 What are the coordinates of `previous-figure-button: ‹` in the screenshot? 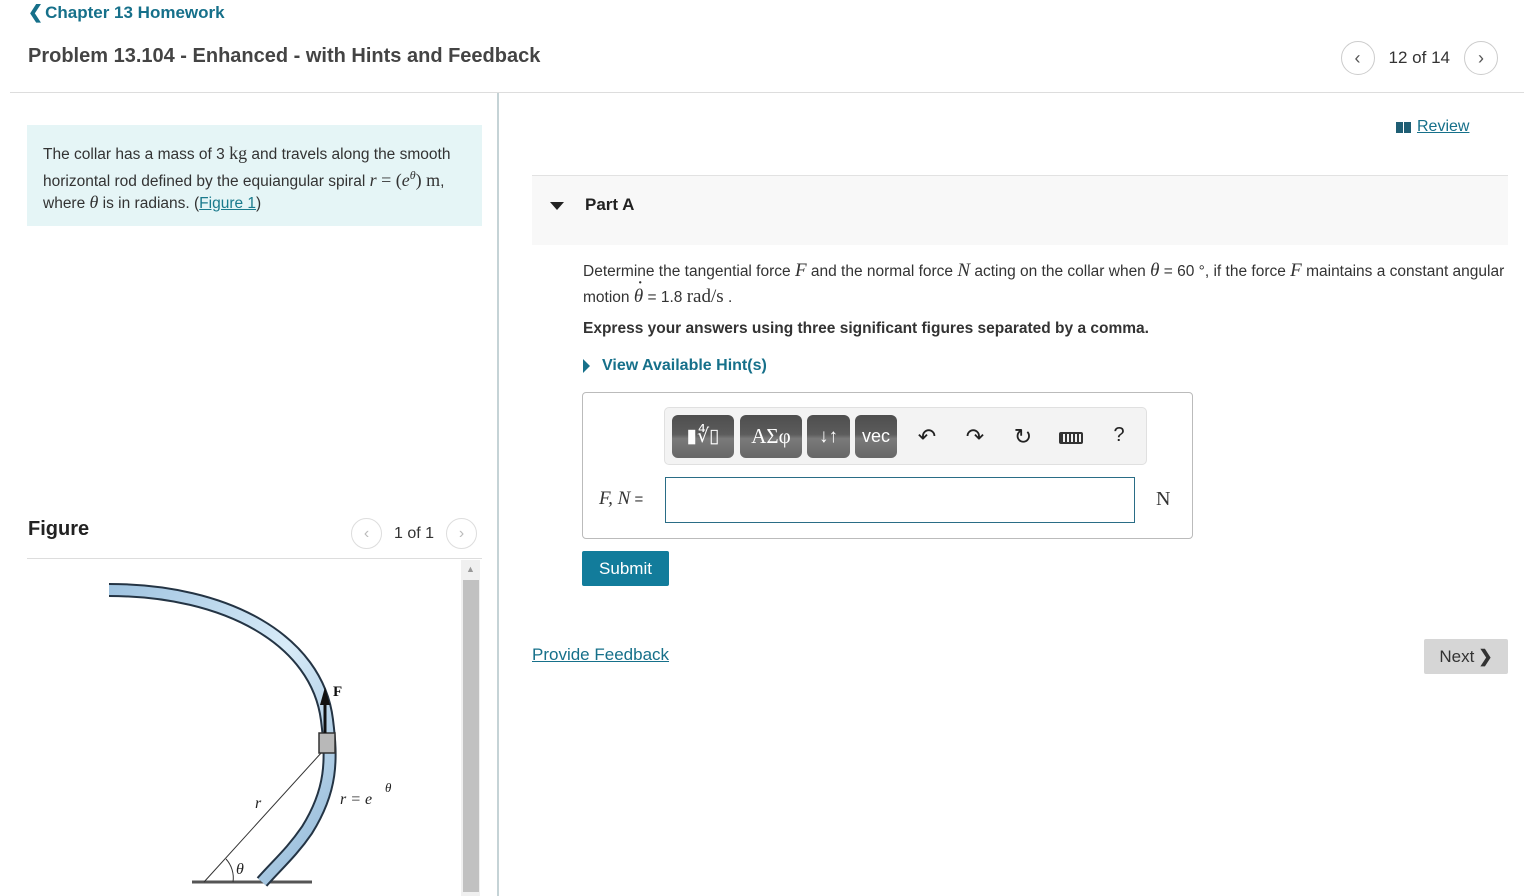 It's located at (366, 533).